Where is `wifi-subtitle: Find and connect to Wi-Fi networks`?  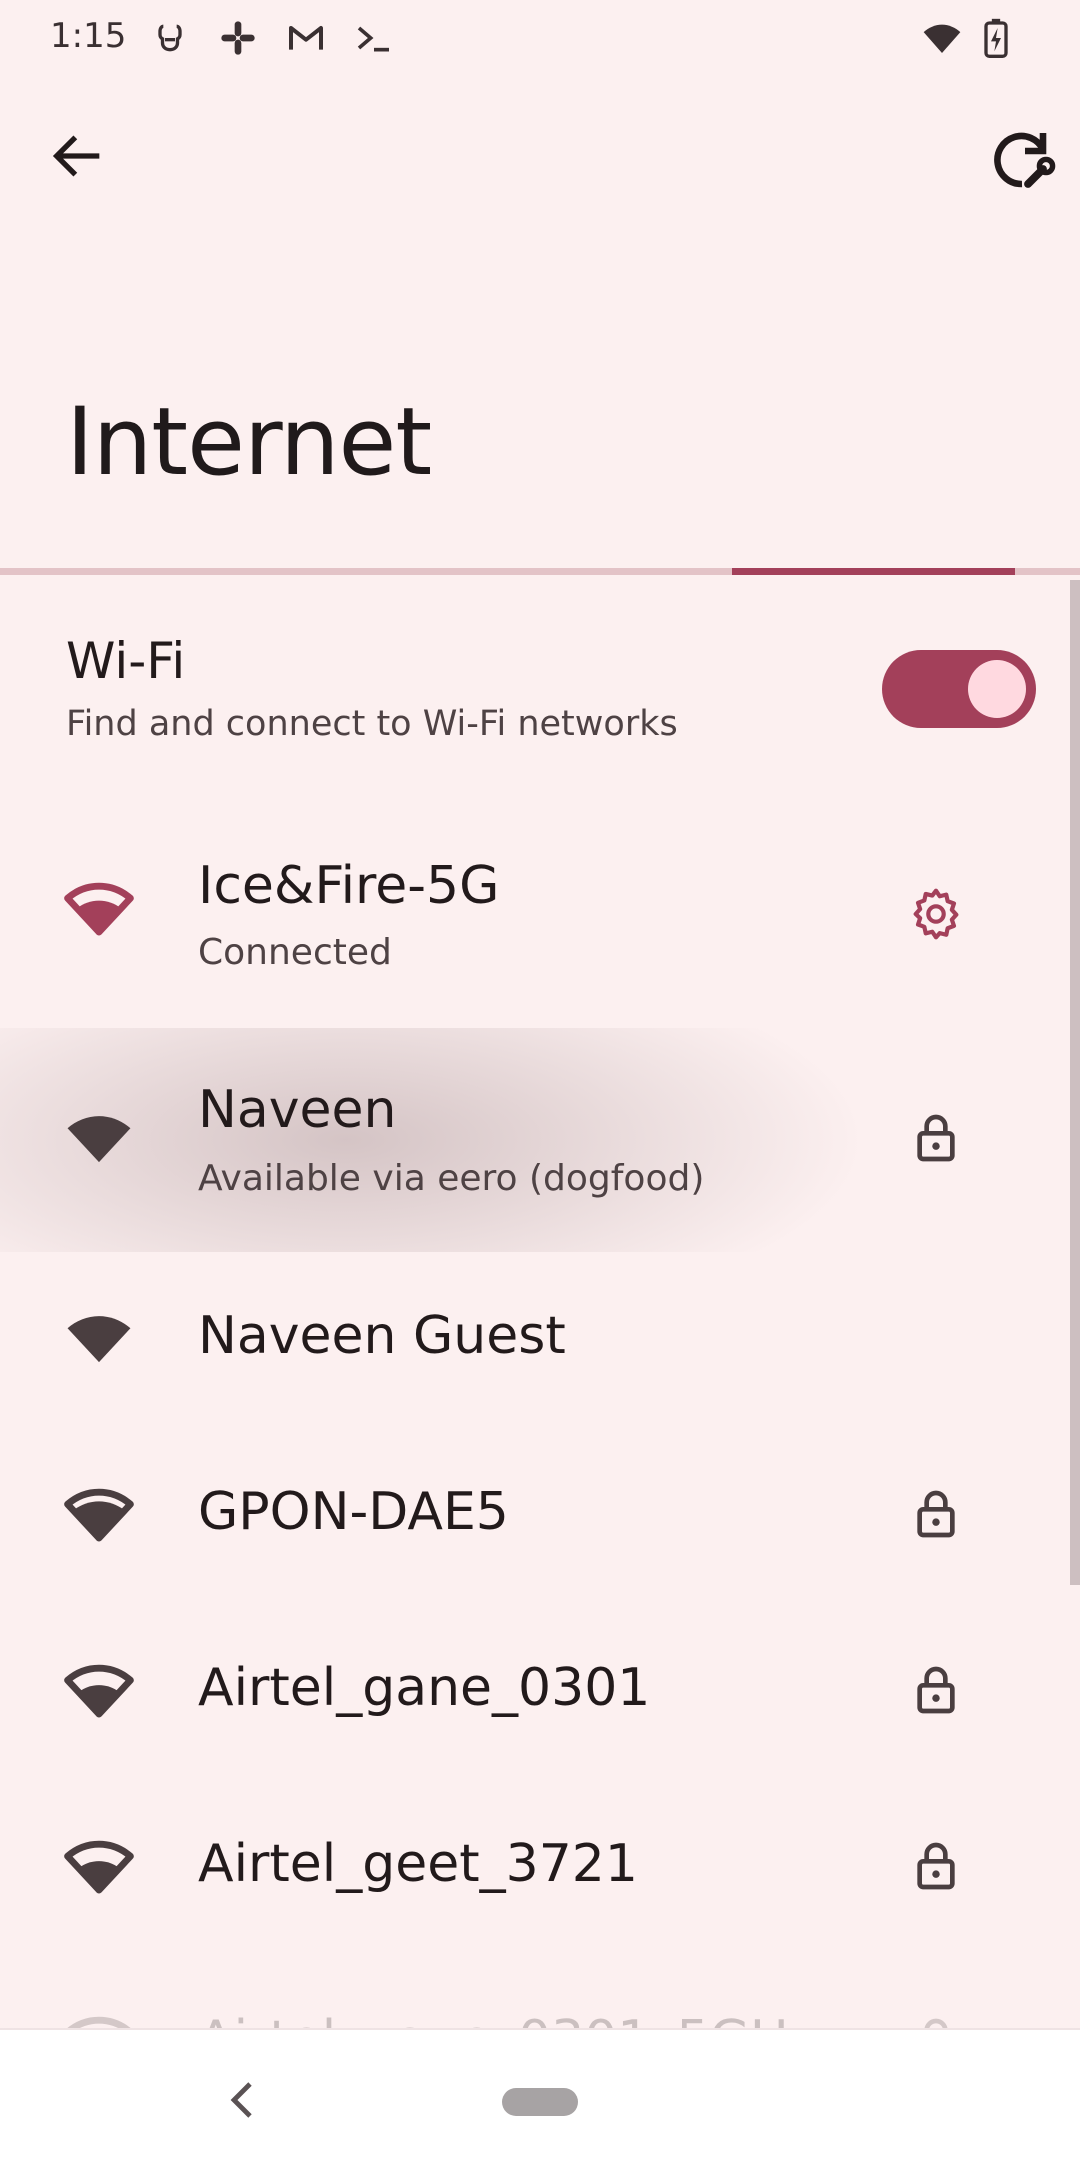
wifi-subtitle: Find and connect to Wi-Fi networks is located at coordinates (372, 724).